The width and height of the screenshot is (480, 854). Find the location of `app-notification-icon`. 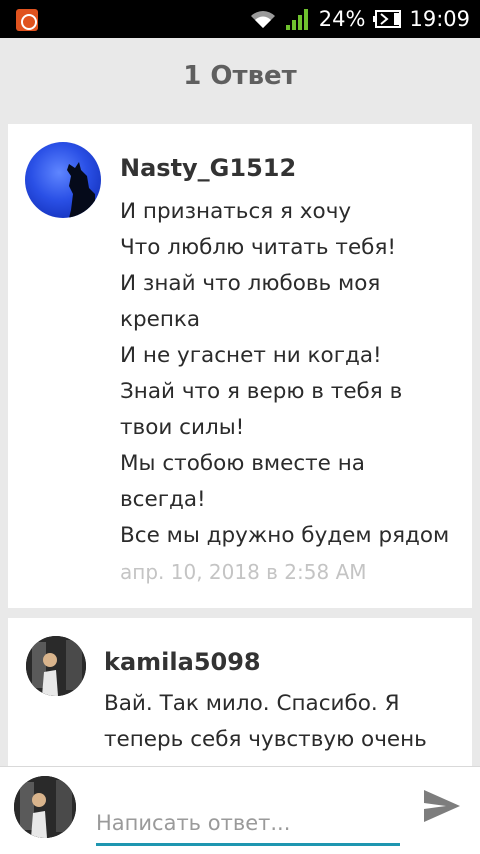

app-notification-icon is located at coordinates (27, 20).